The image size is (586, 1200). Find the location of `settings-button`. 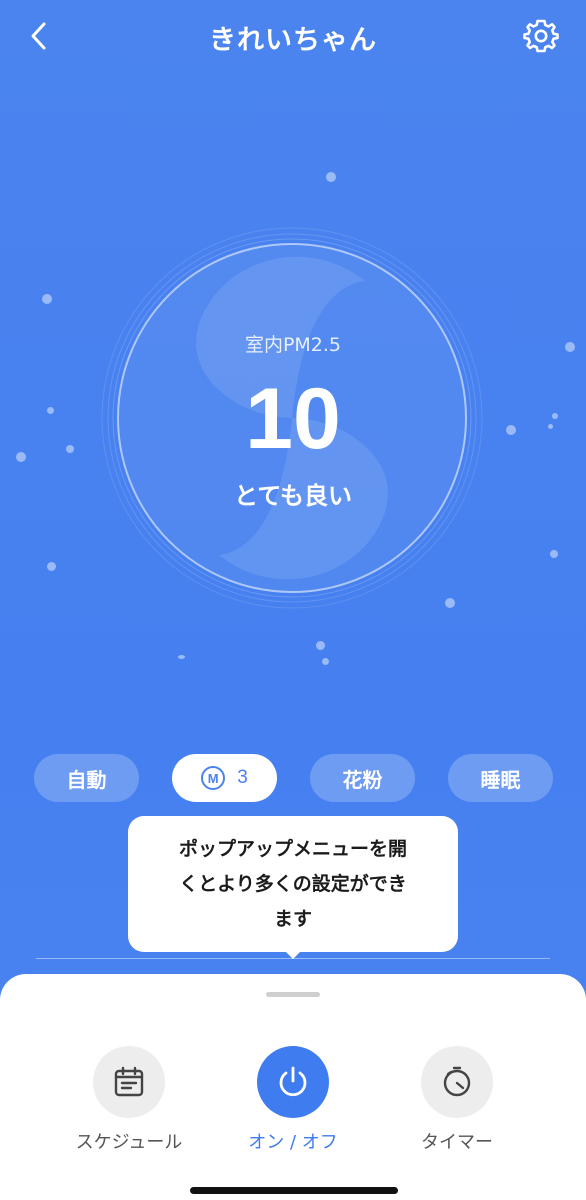

settings-button is located at coordinates (541, 36).